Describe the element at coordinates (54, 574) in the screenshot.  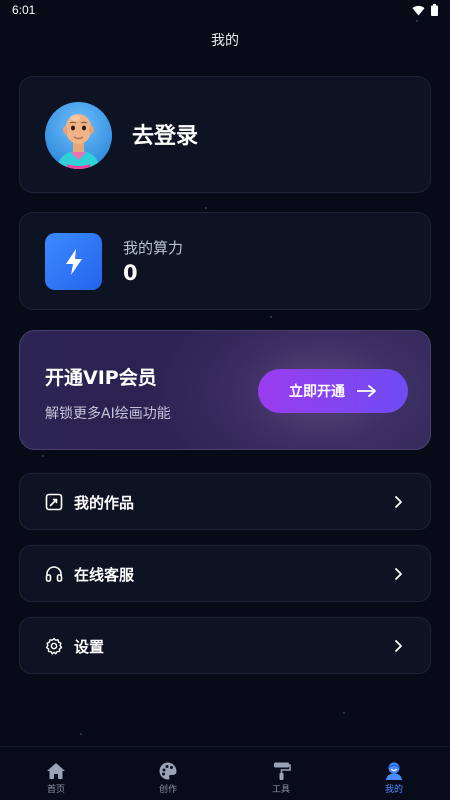
I see `headphones-icon` at that location.